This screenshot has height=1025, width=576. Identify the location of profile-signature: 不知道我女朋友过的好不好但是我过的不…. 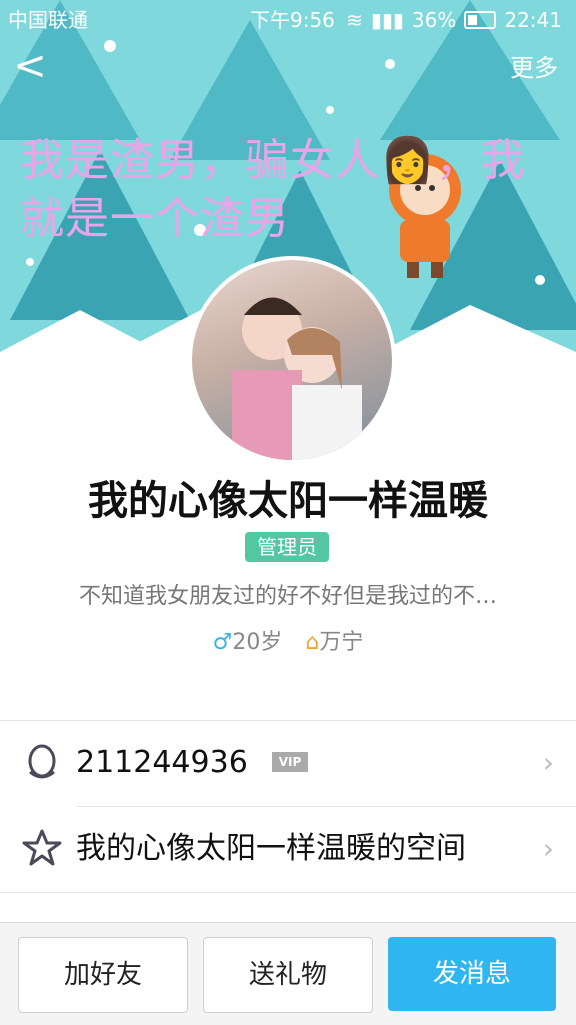
(288, 594).